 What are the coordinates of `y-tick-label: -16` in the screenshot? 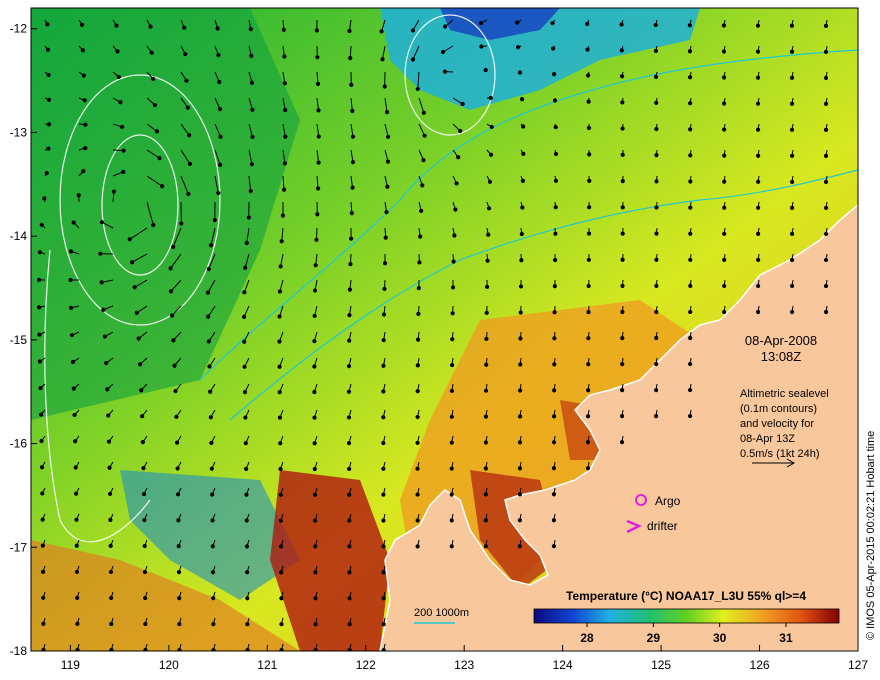 It's located at (19, 444).